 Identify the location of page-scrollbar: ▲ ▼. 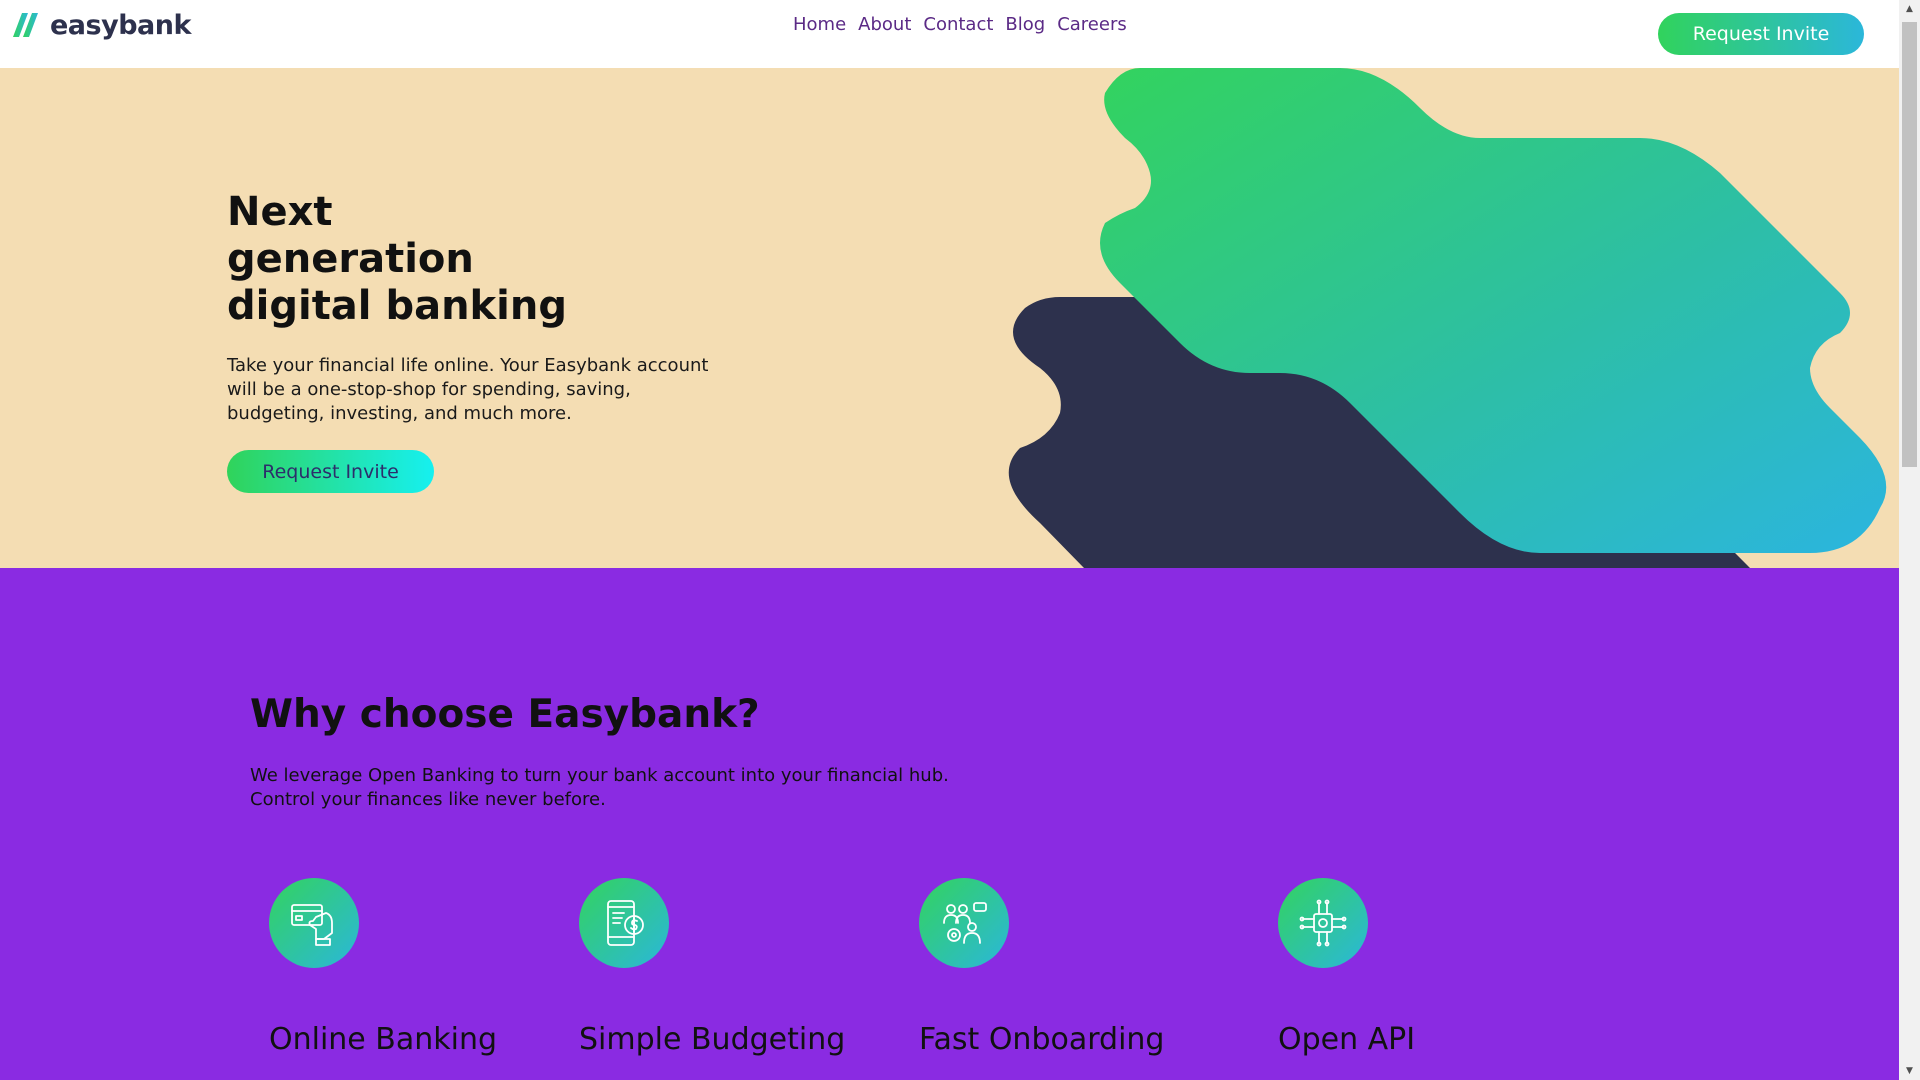
(1909, 540).